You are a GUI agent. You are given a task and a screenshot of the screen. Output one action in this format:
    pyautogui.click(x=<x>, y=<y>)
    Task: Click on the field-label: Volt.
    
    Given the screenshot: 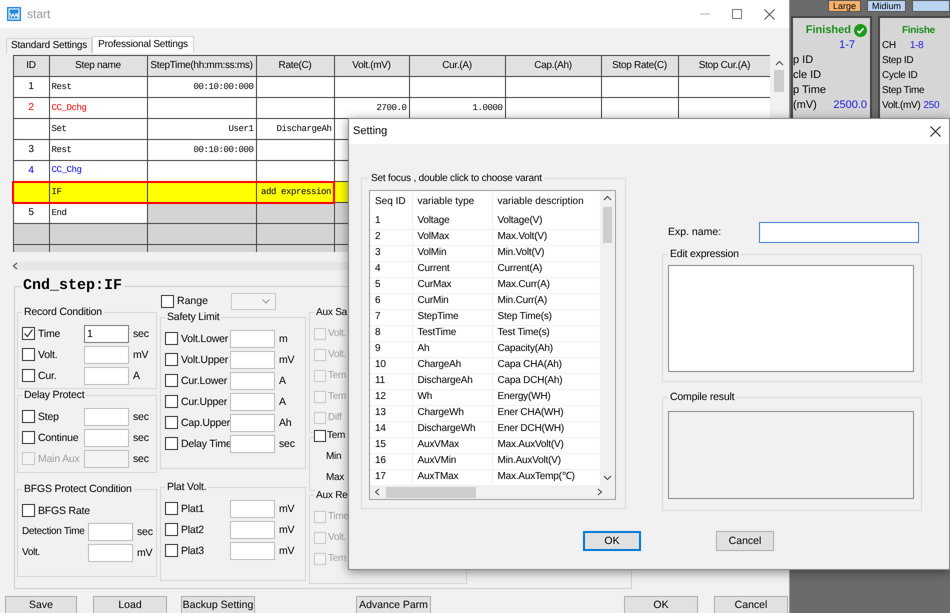 What is the action you would take?
    pyautogui.click(x=31, y=553)
    